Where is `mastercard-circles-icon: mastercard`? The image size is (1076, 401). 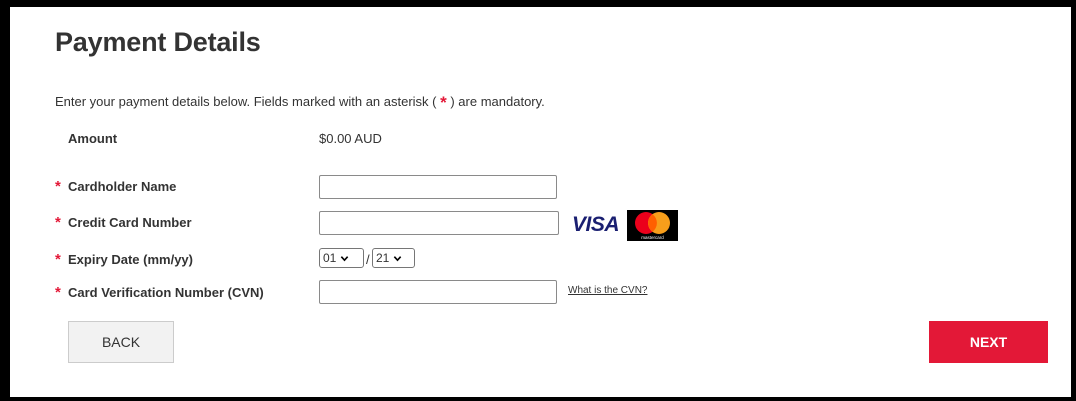 mastercard-circles-icon: mastercard is located at coordinates (652, 226).